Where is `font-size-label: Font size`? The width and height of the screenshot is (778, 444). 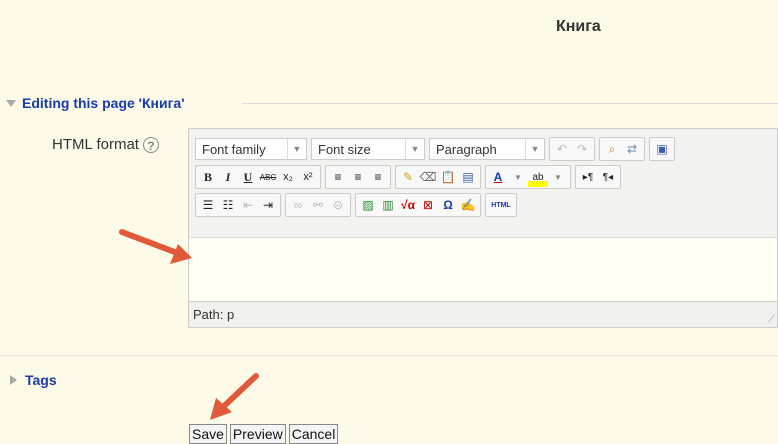 font-size-label: Font size is located at coordinates (344, 149).